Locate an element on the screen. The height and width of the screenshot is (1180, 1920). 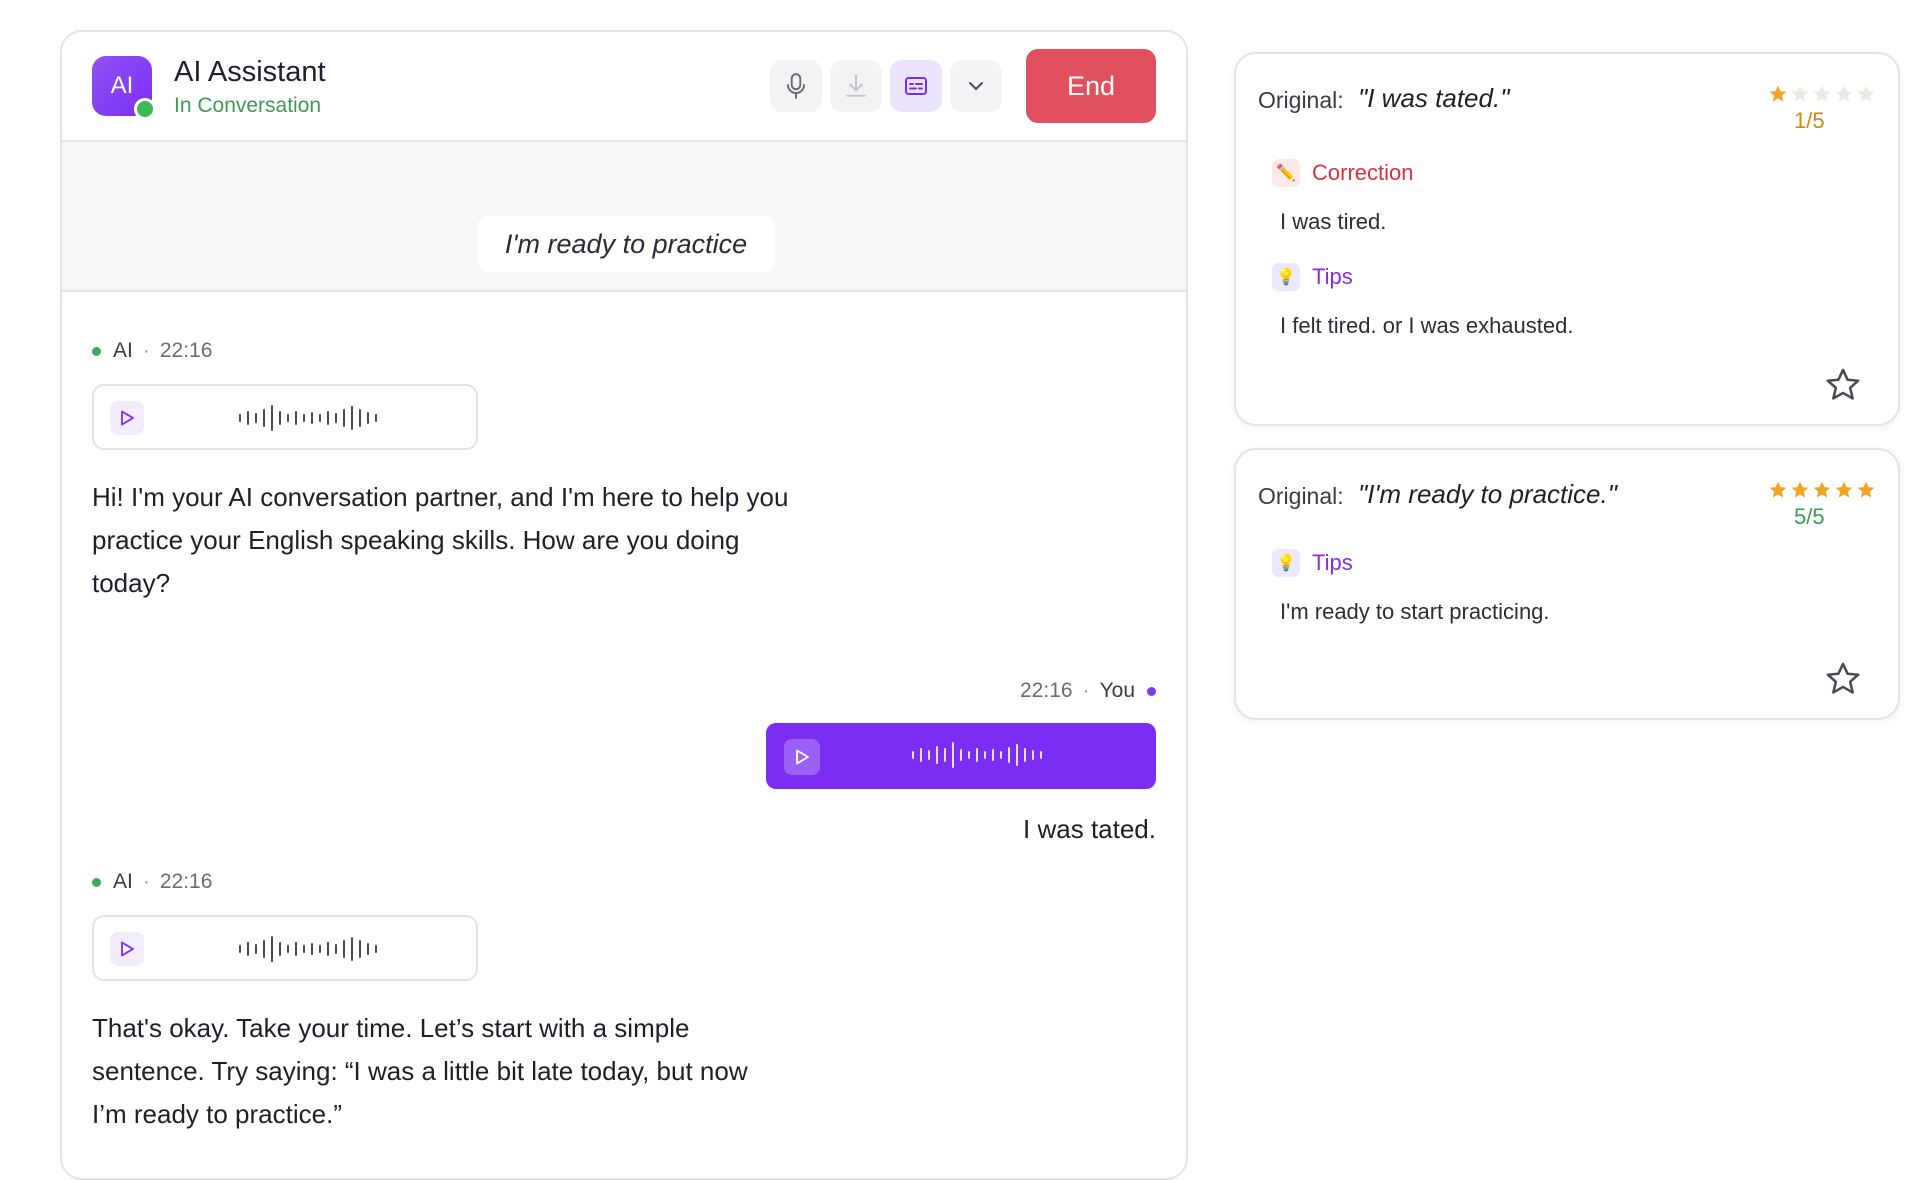
microphone-button is located at coordinates (796, 86).